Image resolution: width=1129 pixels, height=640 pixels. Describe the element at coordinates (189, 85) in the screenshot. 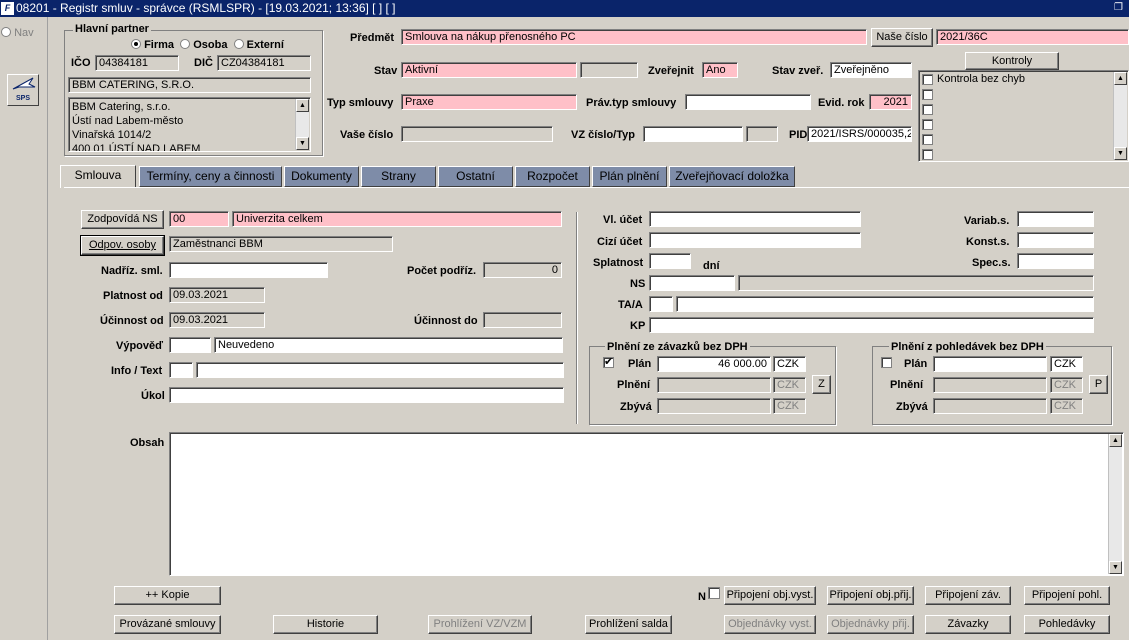

I see `partner-name-field: BBM CATERING, S.R.O.` at that location.